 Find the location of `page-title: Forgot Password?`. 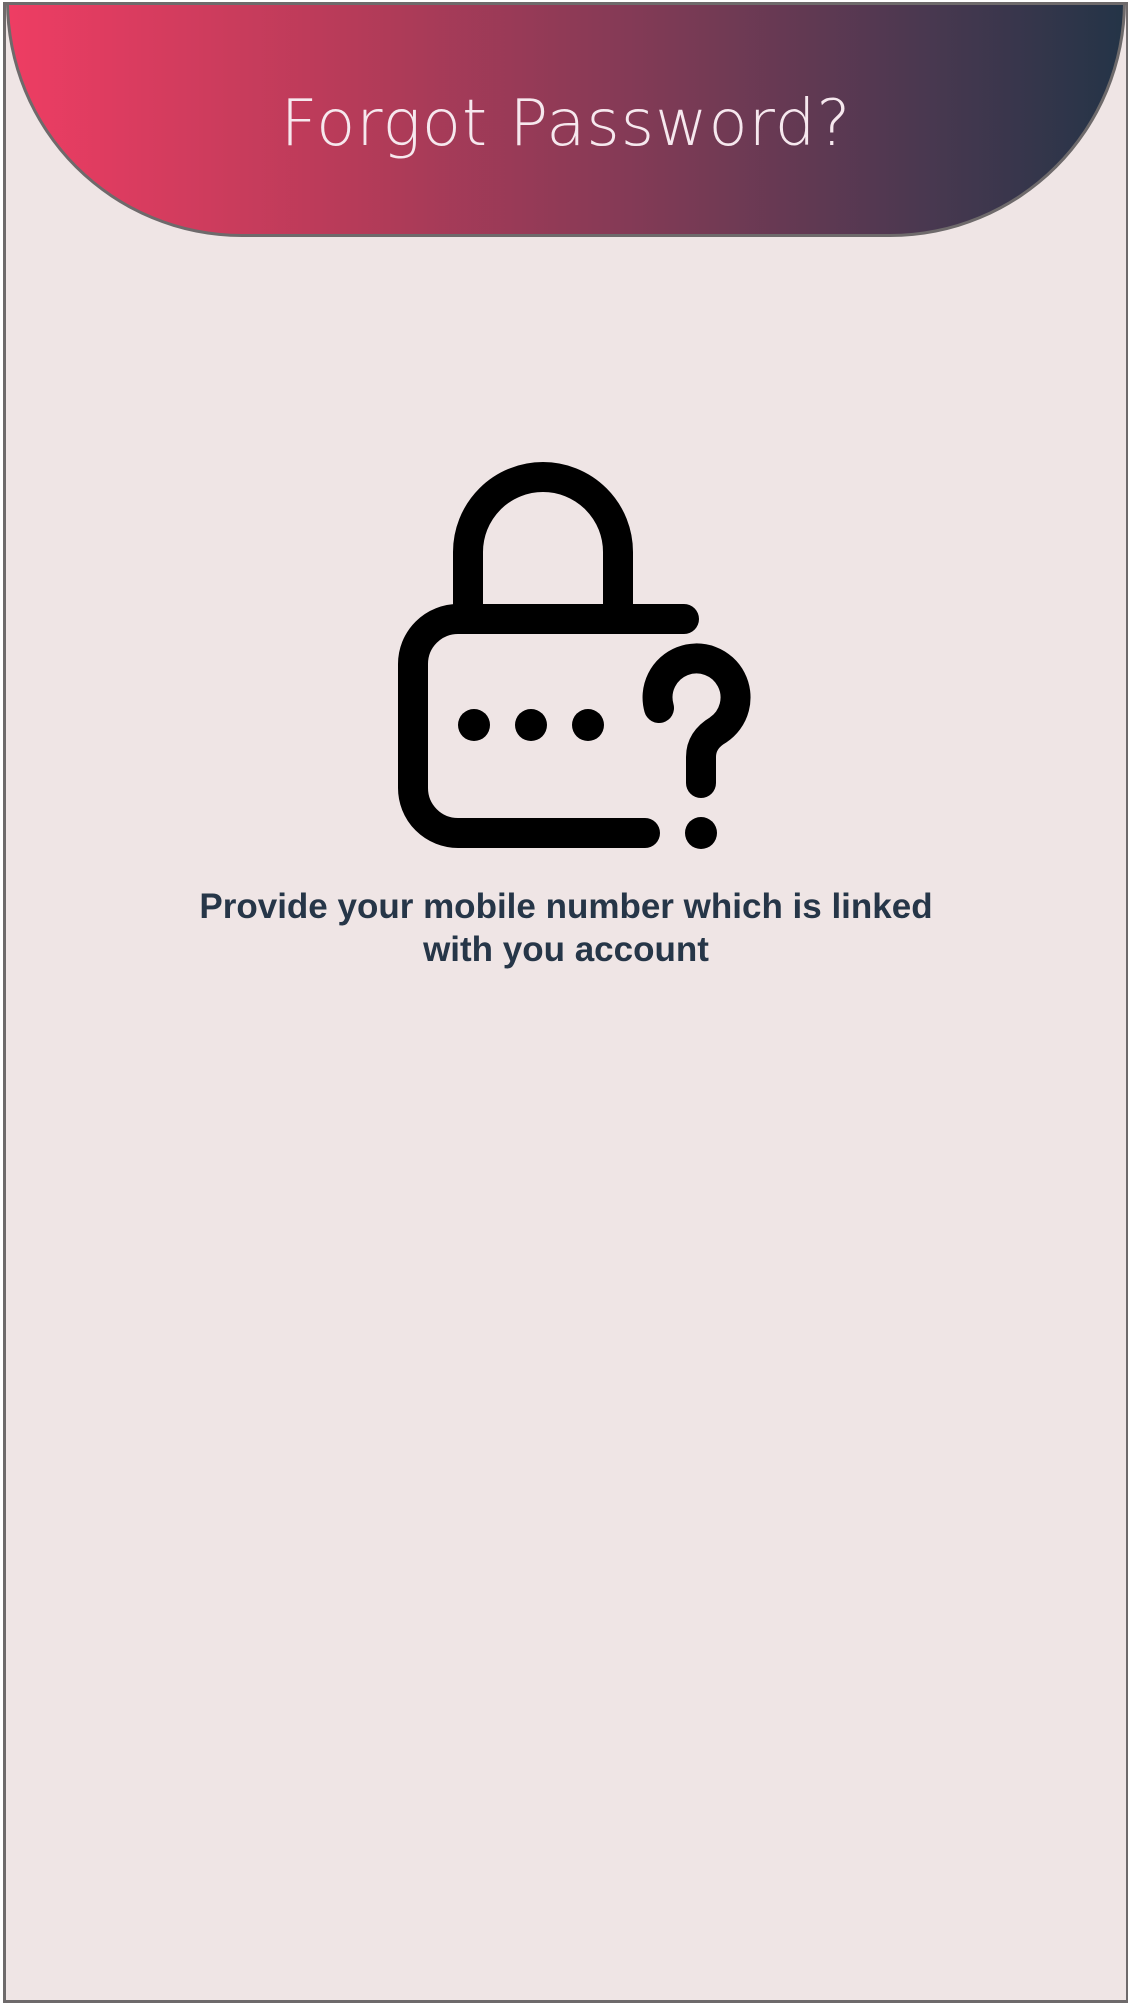

page-title: Forgot Password? is located at coordinates (566, 123).